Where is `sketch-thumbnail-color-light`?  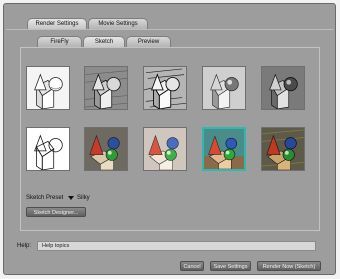 sketch-thumbnail-color-light is located at coordinates (165, 149).